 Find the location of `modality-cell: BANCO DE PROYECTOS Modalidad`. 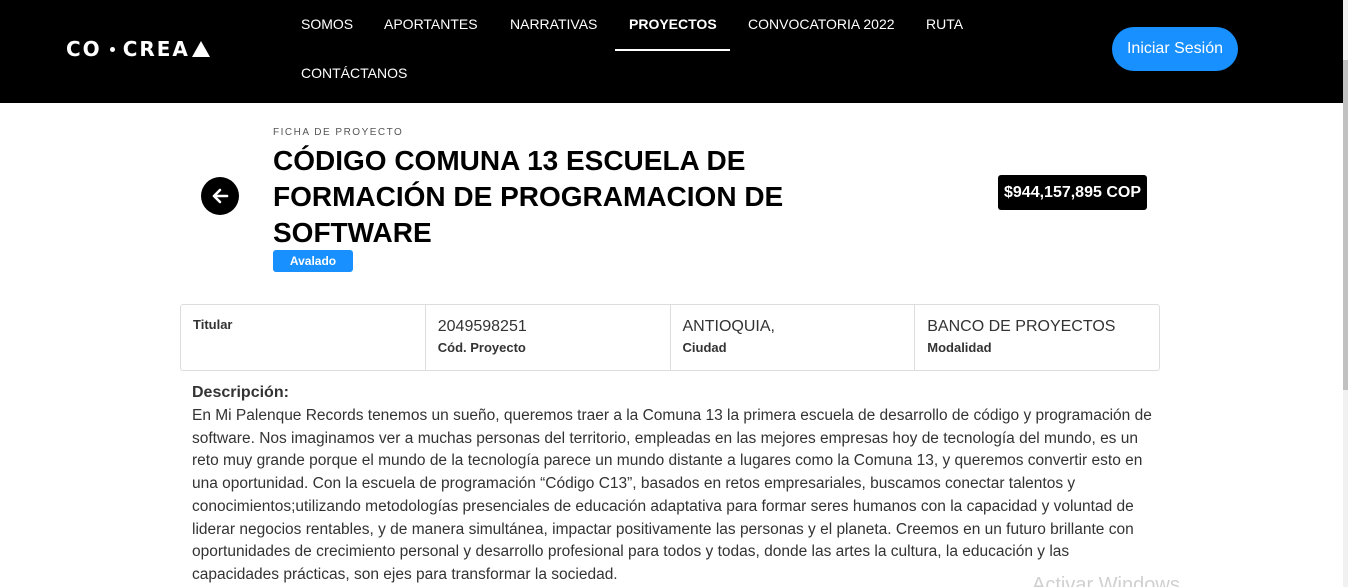

modality-cell: BANCO DE PROYECTOS Modalidad is located at coordinates (1037, 337).